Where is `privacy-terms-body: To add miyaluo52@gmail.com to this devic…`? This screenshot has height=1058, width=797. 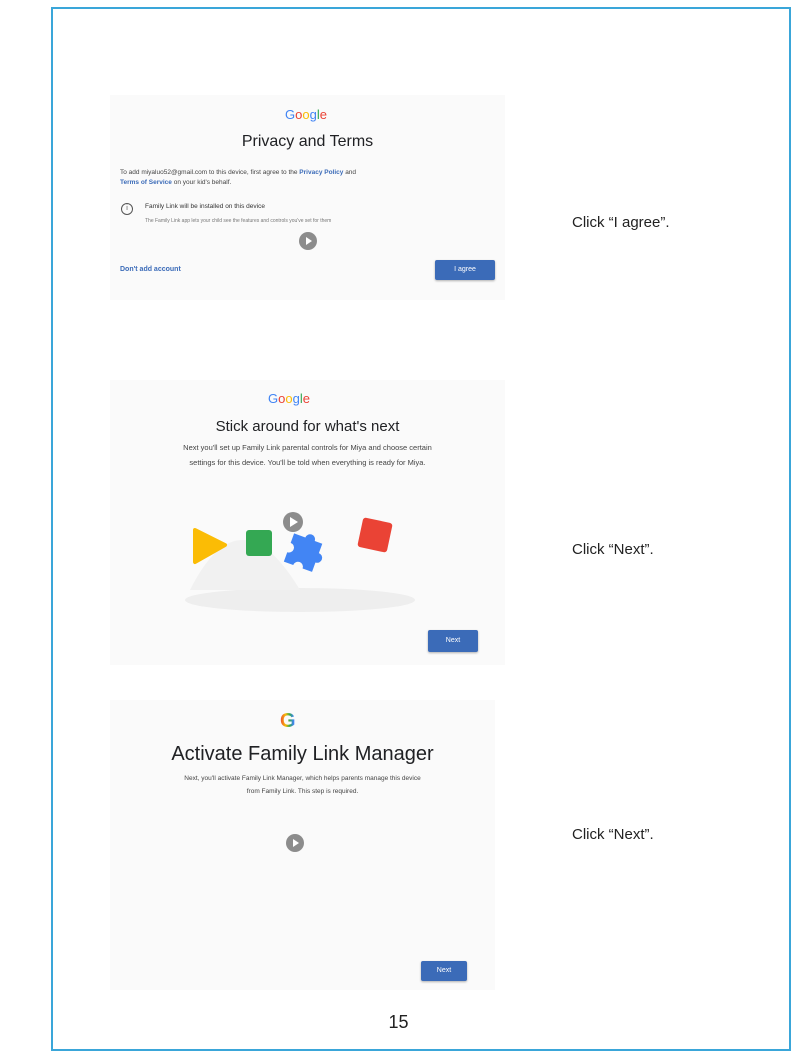
privacy-terms-body: To add miyaluo52@gmail.com to this devic… is located at coordinates (238, 177).